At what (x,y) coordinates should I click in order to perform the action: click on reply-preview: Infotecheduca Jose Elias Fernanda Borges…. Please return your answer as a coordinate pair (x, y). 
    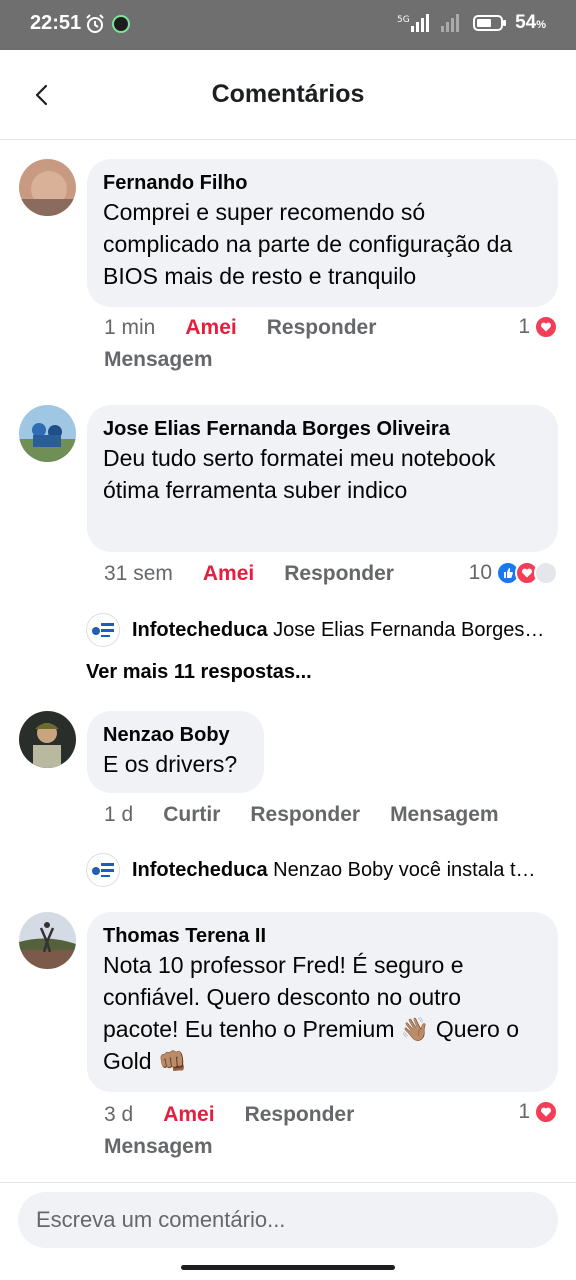
    Looking at the image, I should click on (321, 630).